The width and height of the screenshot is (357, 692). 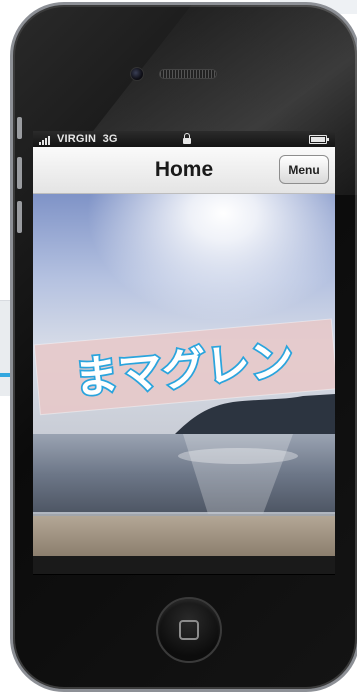 I want to click on carrier-label: VIRGIN 3G, so click(x=87, y=139).